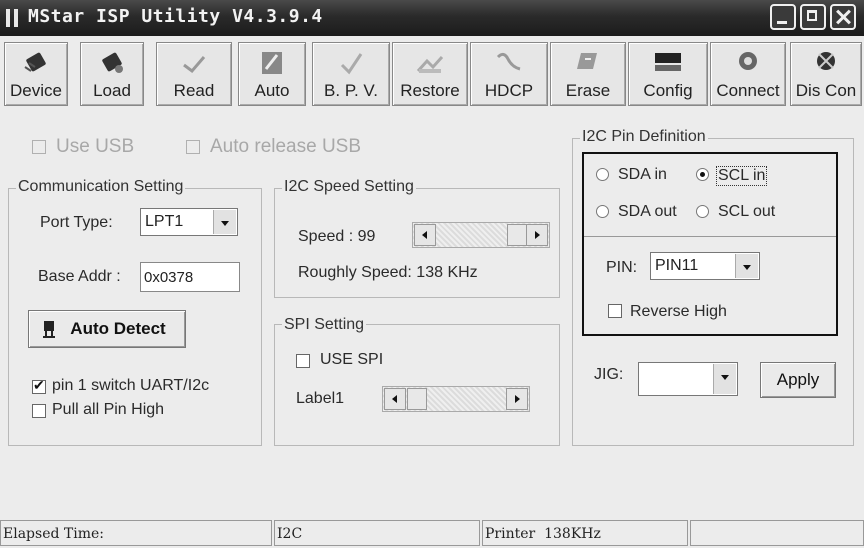 This screenshot has width=864, height=548. Describe the element at coordinates (303, 361) in the screenshot. I see `use-spi-checkbox` at that location.